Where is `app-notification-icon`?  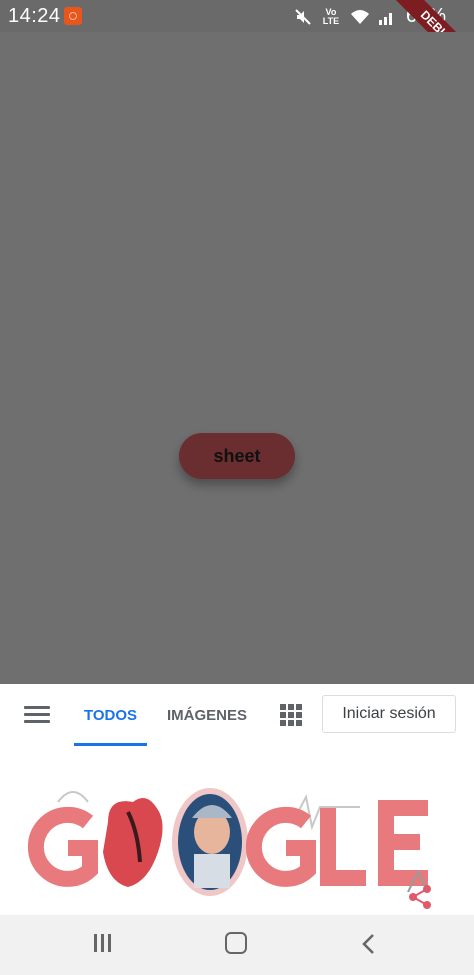
app-notification-icon is located at coordinates (73, 16).